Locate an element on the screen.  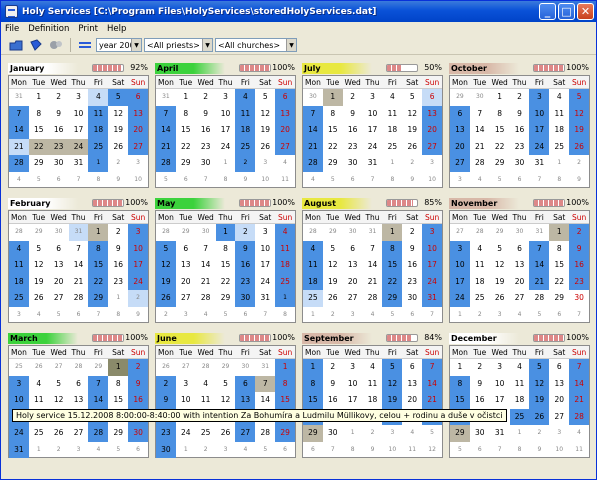
church-select: <All churches> ▼ is located at coordinates (256, 45).